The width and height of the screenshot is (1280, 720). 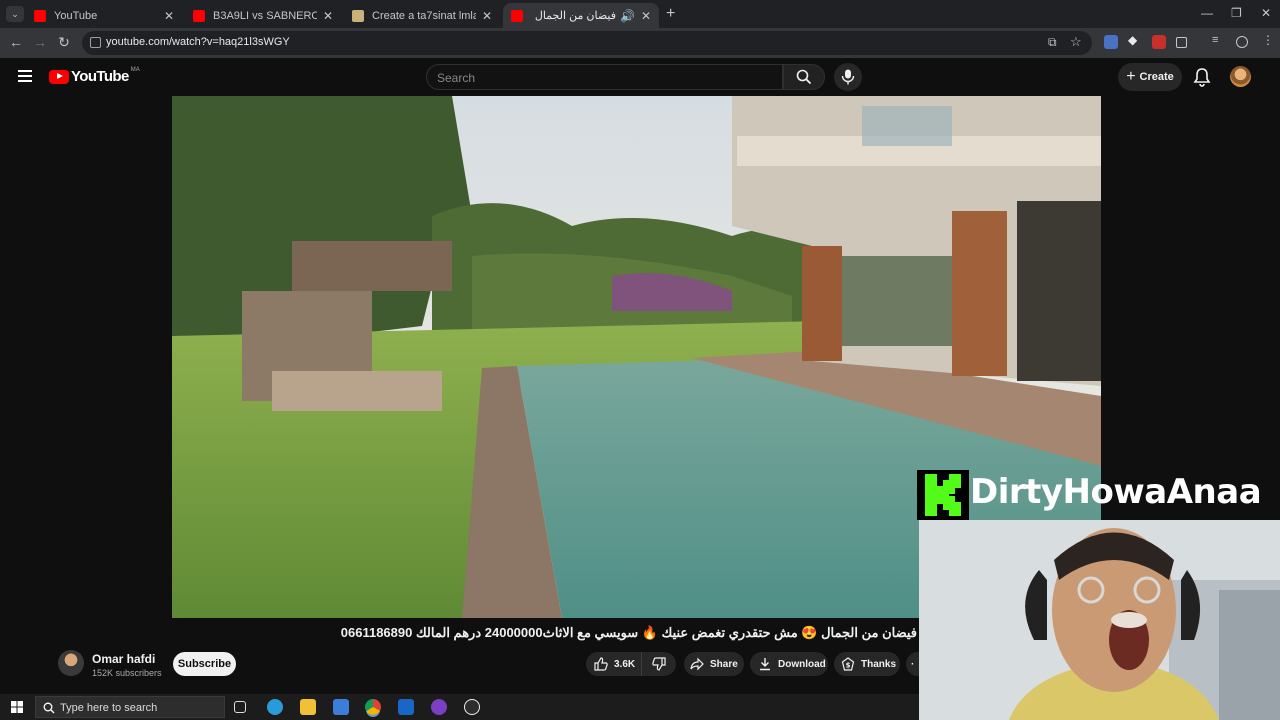 I want to click on like-dislike-group: 3.6K, so click(x=631, y=664).